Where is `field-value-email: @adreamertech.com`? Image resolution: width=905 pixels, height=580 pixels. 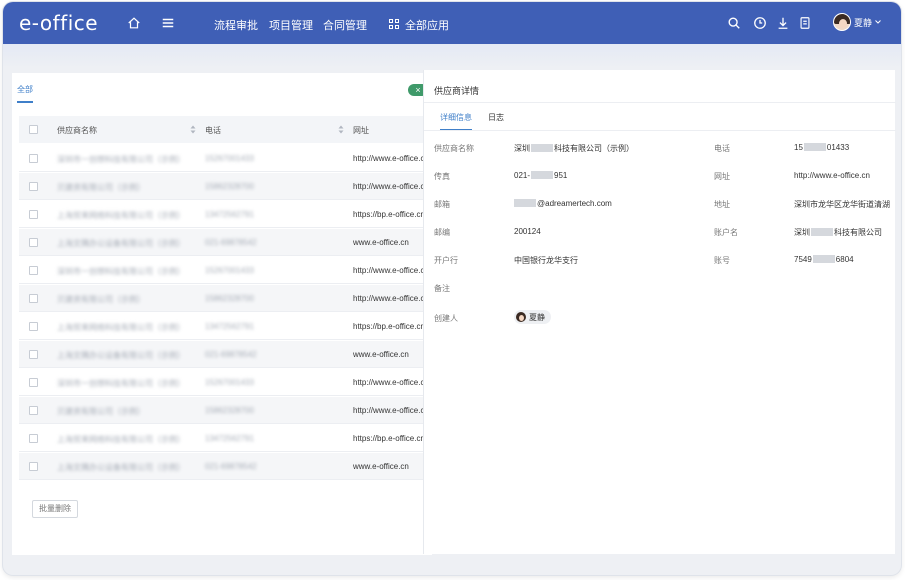 field-value-email: @adreamertech.com is located at coordinates (609, 203).